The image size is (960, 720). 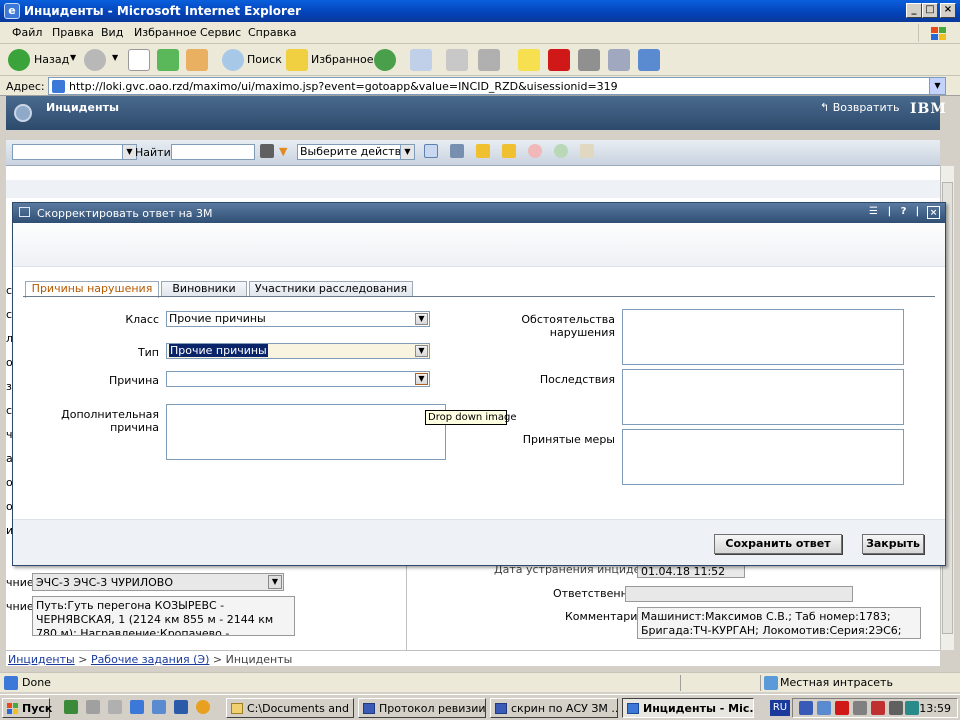 What do you see at coordinates (297, 60) in the screenshot?
I see `favorites-star-icon` at bounding box center [297, 60].